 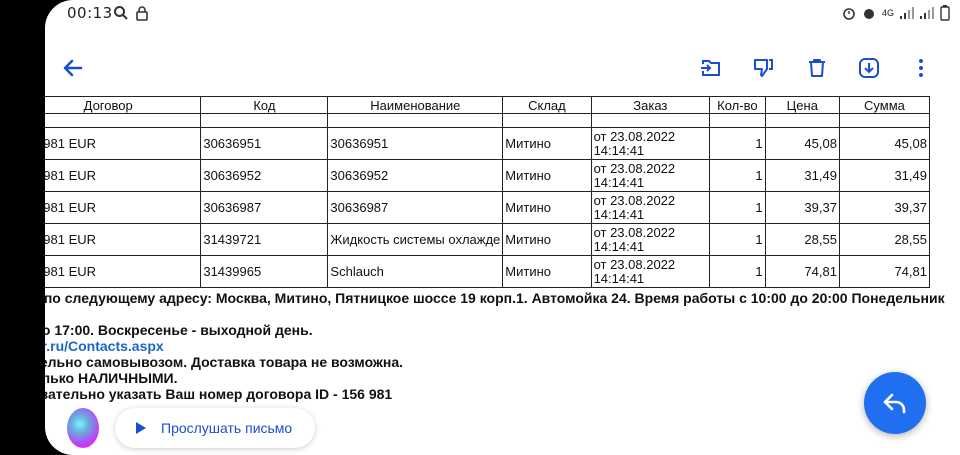 I want to click on col-header-price: Цена, so click(x=802, y=105).